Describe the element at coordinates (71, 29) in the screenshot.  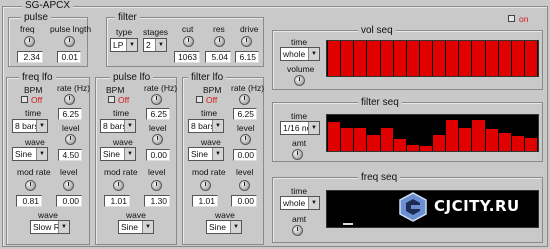
I see `pulse-length-label: pulse lngth` at that location.